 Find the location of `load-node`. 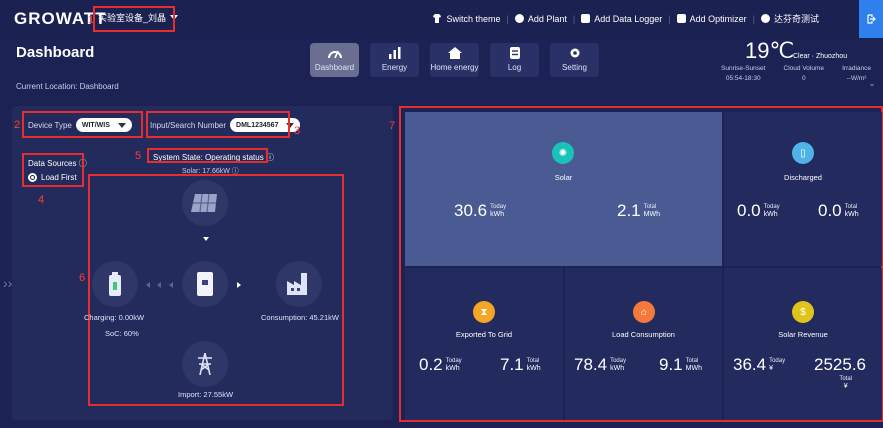

load-node is located at coordinates (299, 284).